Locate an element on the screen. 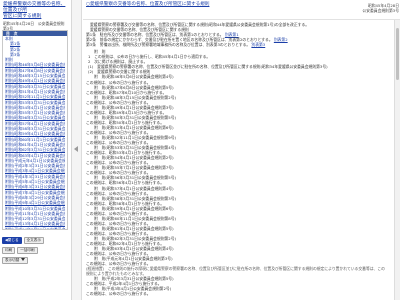 This screenshot has width=400, height=300. pane-splitter is located at coordinates (77, 150).